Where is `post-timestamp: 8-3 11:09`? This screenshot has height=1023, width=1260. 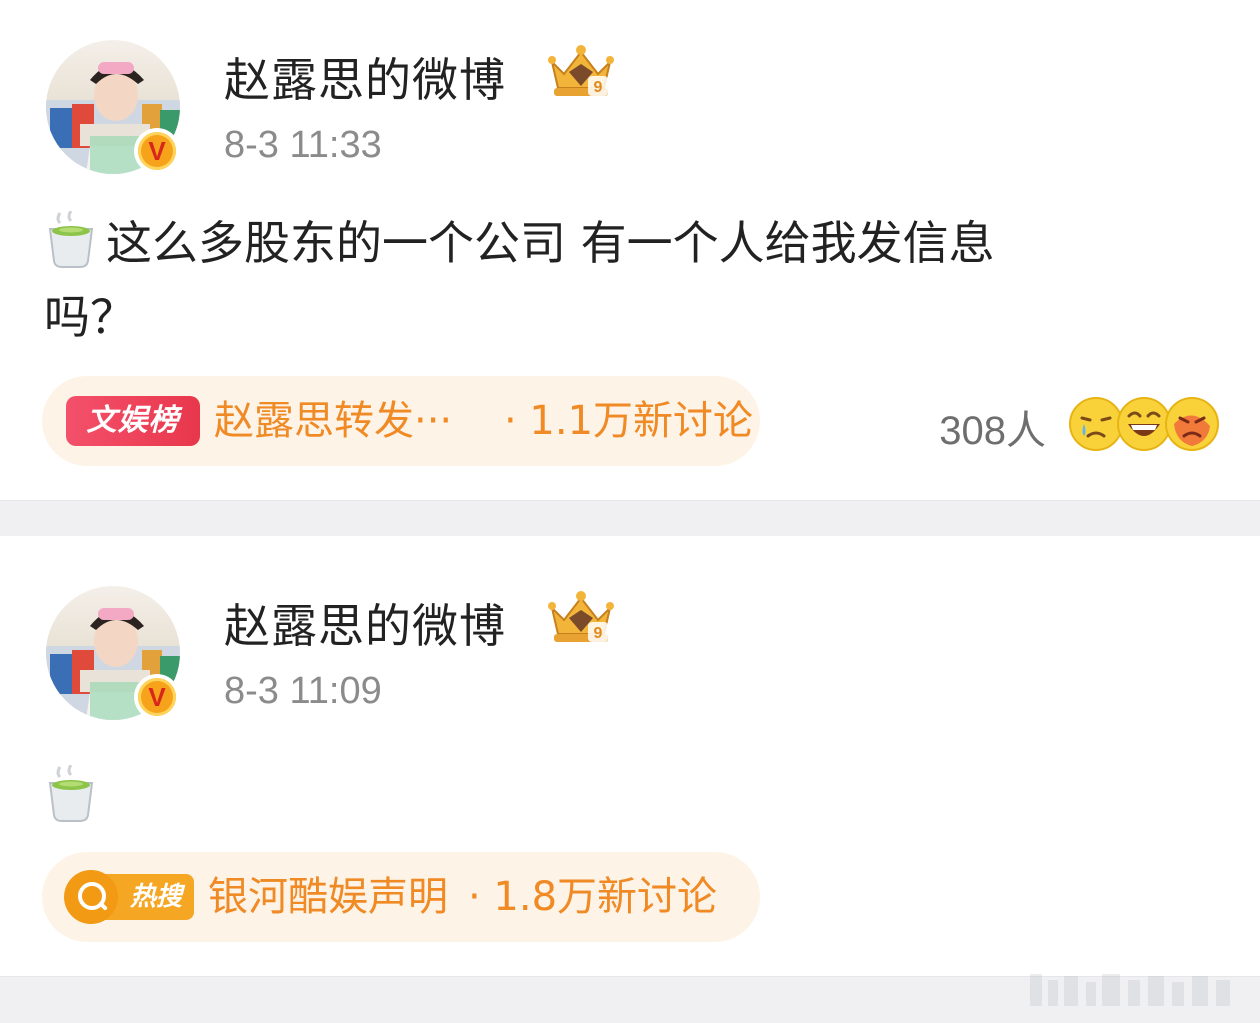 post-timestamp: 8-3 11:09 is located at coordinates (303, 691).